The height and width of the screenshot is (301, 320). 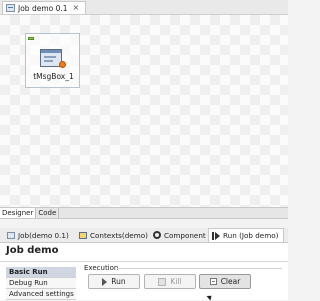 What do you see at coordinates (53, 76) in the screenshot?
I see `component-label: tMsgBox_1` at bounding box center [53, 76].